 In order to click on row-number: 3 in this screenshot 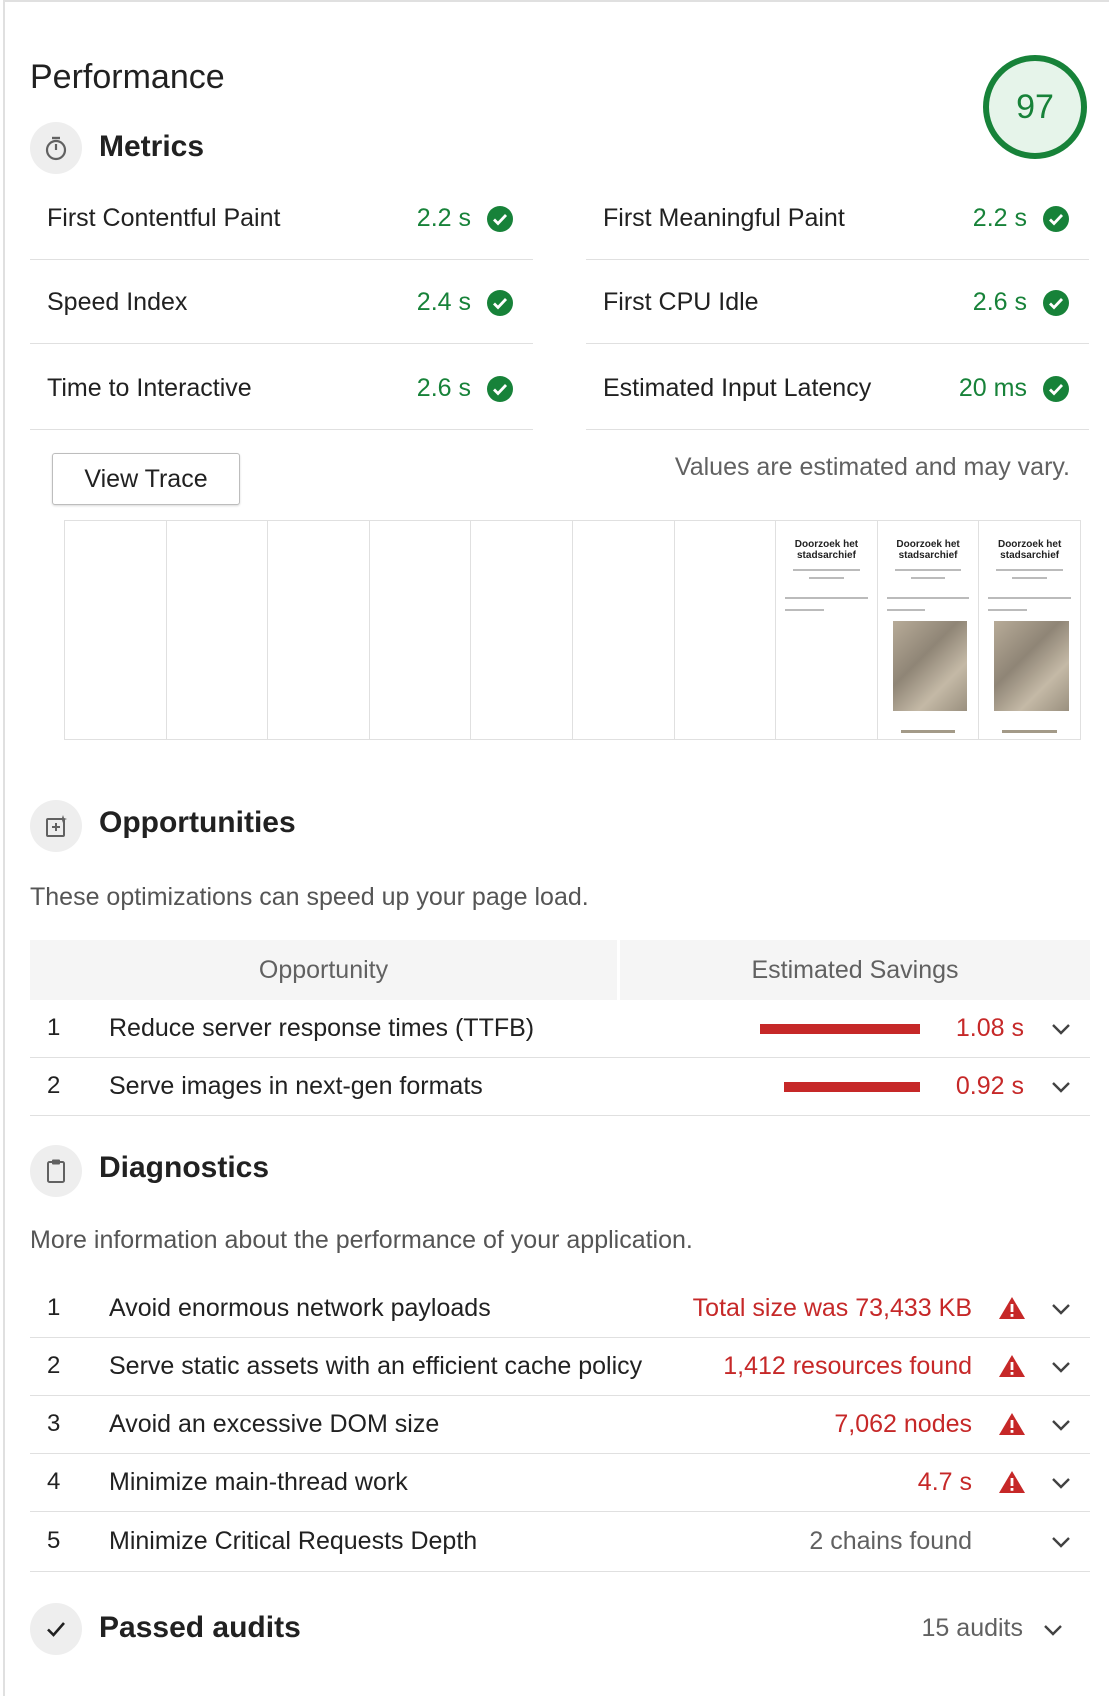, I will do `click(54, 1423)`.